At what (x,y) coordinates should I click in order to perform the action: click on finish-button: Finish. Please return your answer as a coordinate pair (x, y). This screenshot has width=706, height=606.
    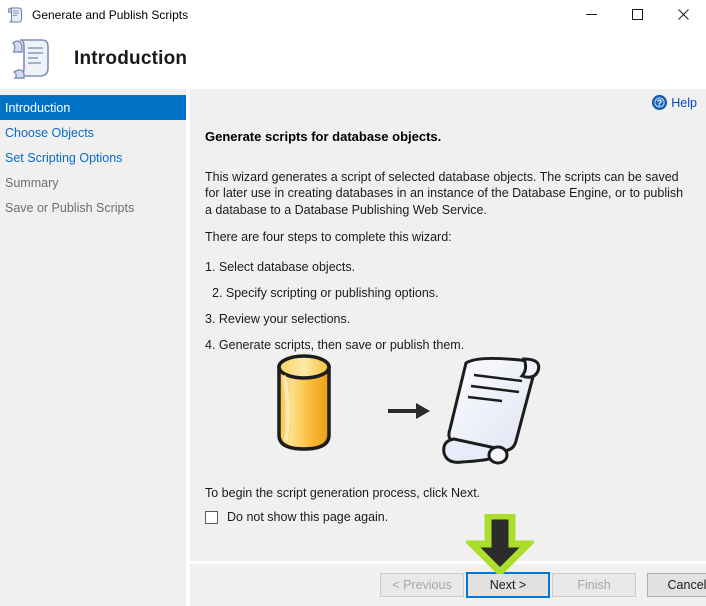
    Looking at the image, I should click on (594, 585).